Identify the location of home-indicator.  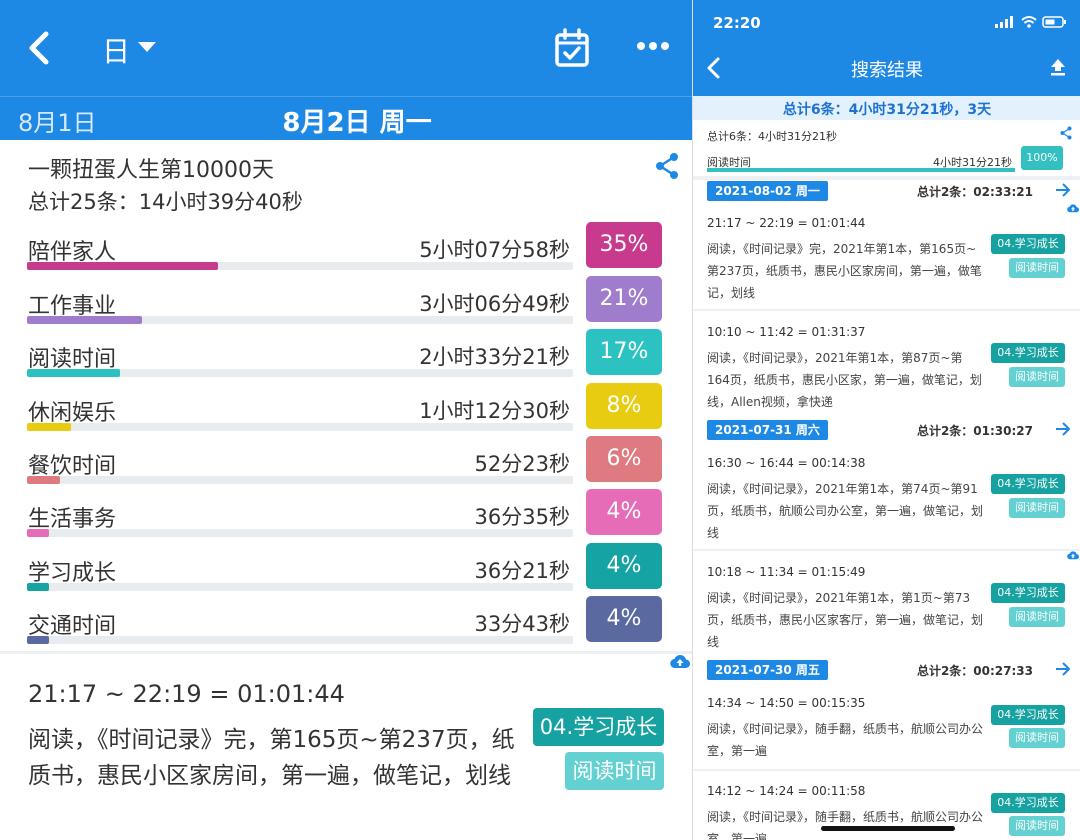
(888, 828).